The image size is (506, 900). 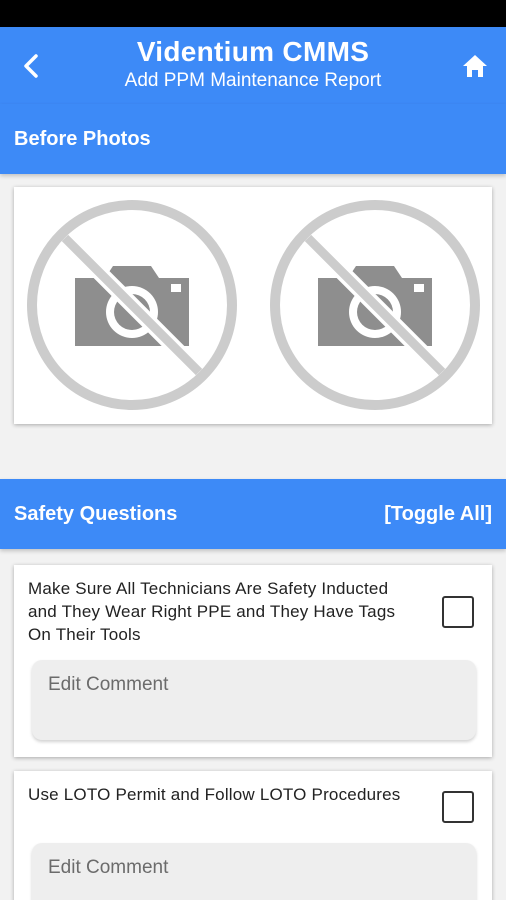 What do you see at coordinates (253, 51) in the screenshot?
I see `app-title: Videntium CMMS` at bounding box center [253, 51].